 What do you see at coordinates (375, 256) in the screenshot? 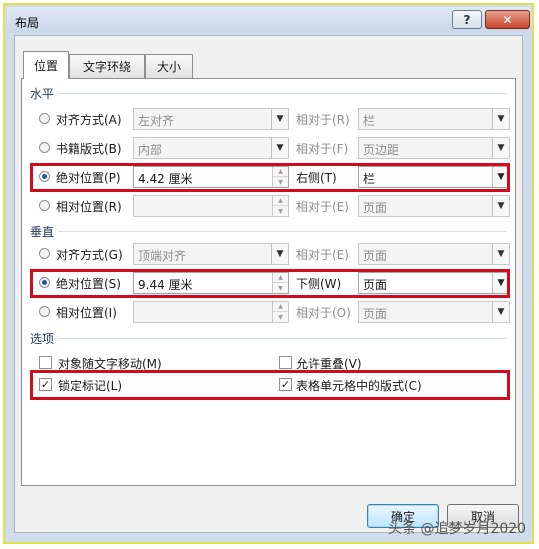
I see `vertical-alignment-relative-value: 页面` at bounding box center [375, 256].